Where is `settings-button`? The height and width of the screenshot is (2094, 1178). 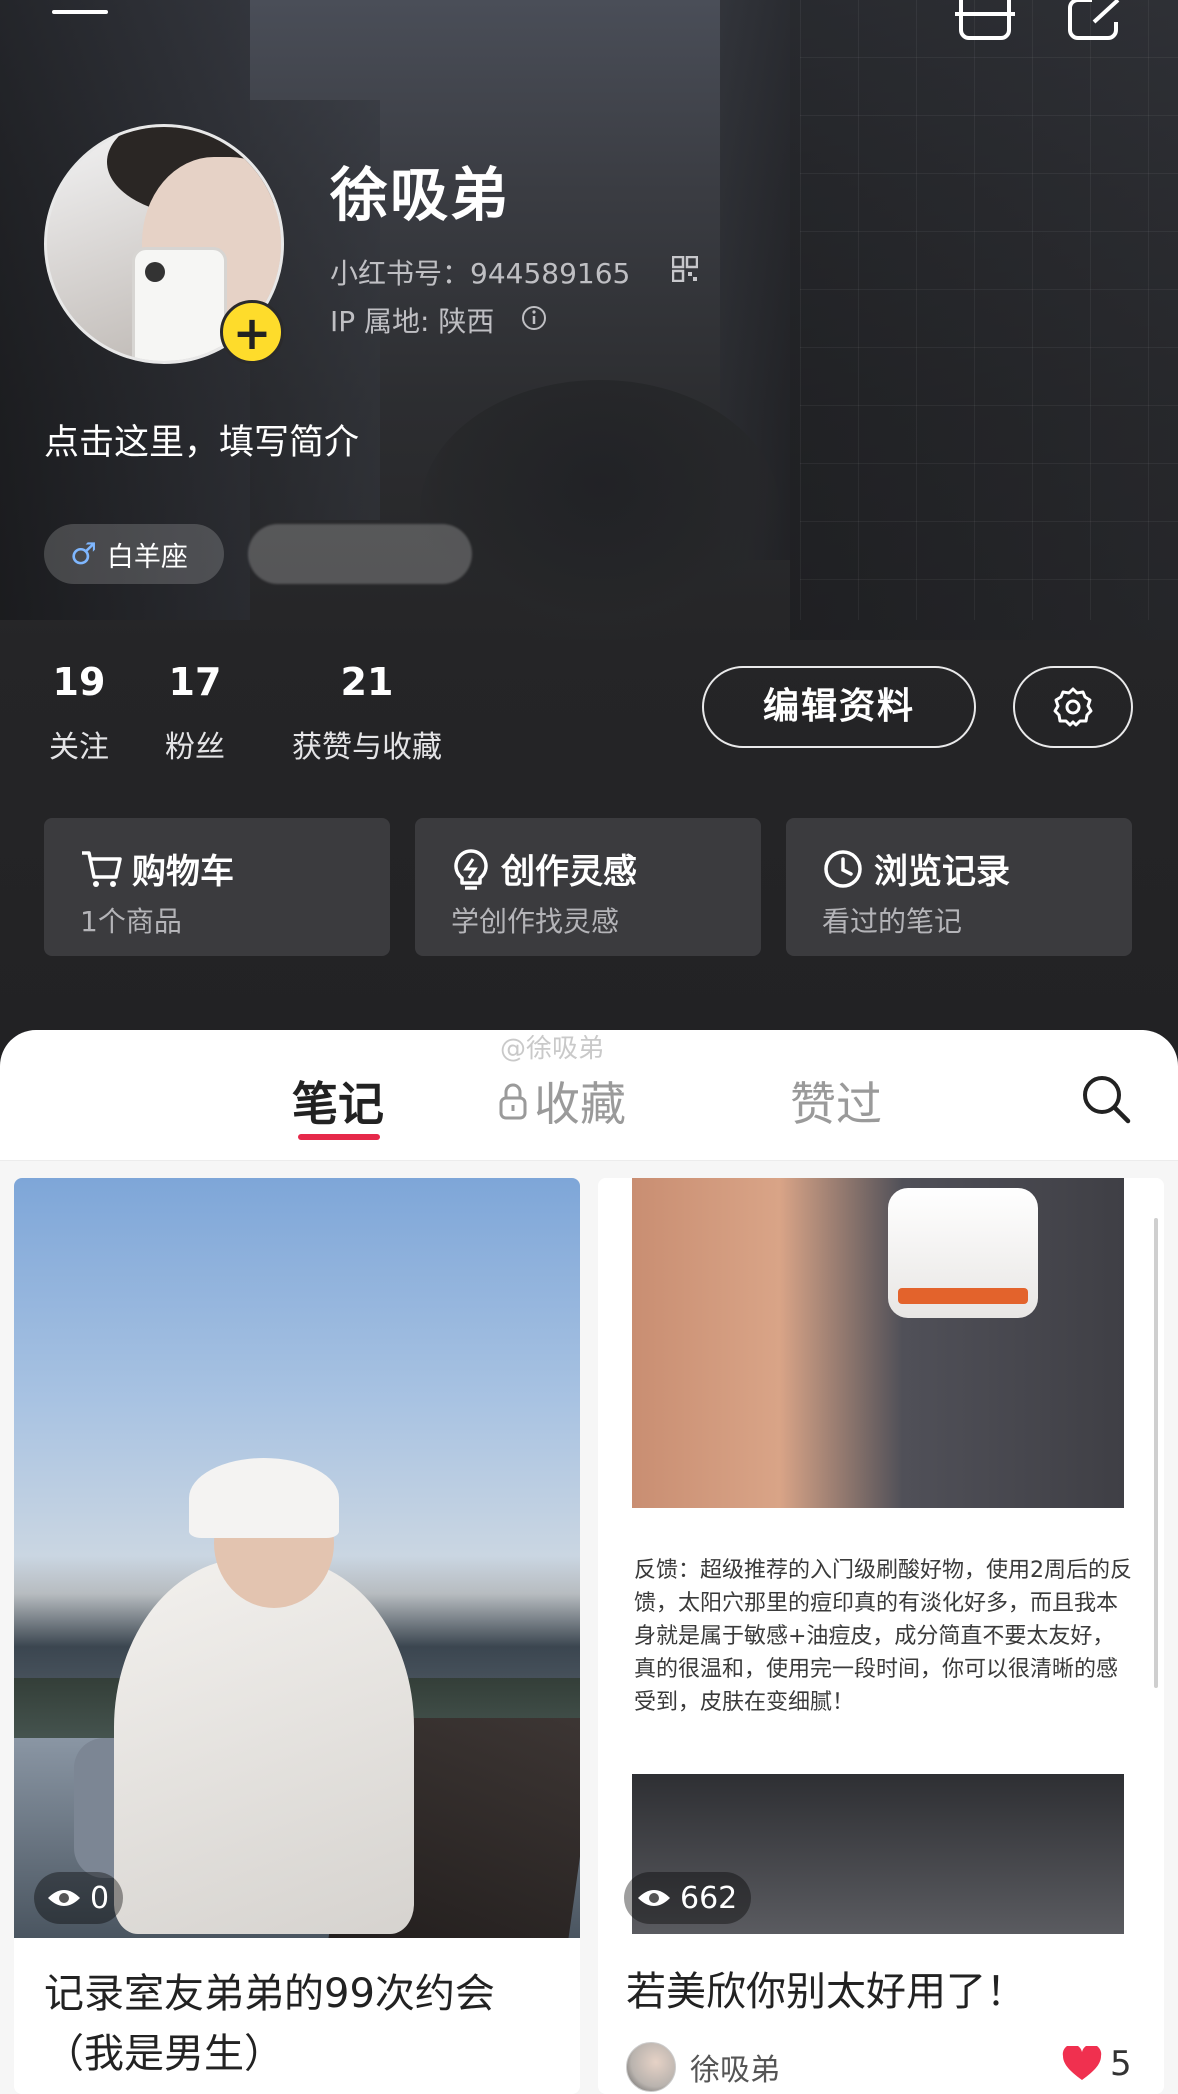 settings-button is located at coordinates (1073, 707).